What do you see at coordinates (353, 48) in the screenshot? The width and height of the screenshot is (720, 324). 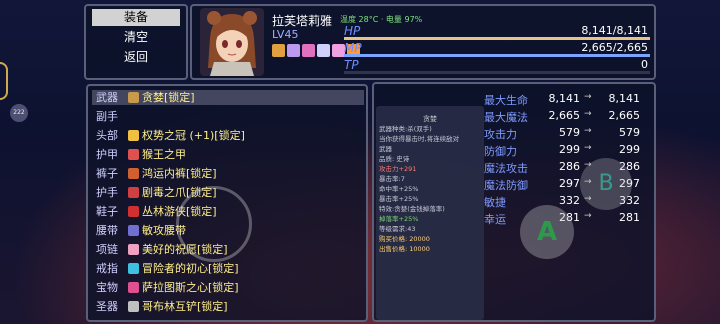 I see `mp-label: MP` at bounding box center [353, 48].